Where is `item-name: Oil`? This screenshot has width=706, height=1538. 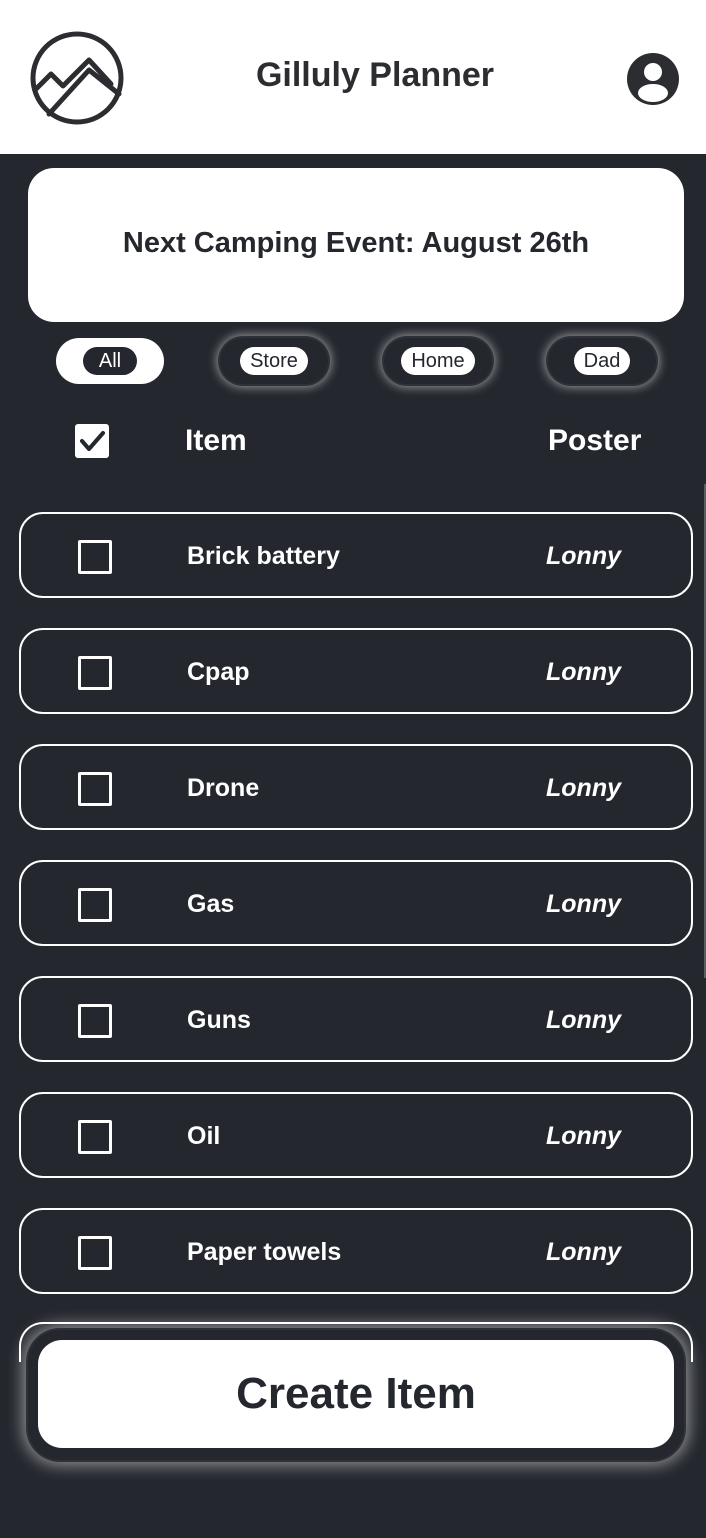
item-name: Oil is located at coordinates (204, 1136).